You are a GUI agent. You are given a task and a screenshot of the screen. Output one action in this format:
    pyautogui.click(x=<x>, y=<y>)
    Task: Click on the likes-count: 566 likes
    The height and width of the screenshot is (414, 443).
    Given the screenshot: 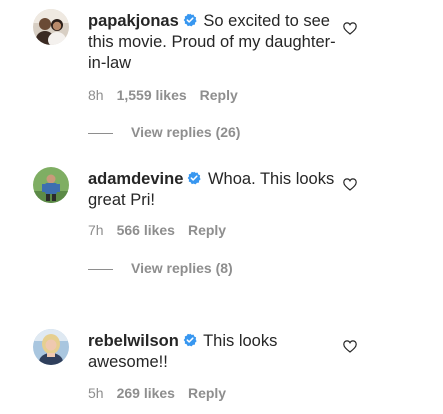 What is the action you would take?
    pyautogui.click(x=146, y=230)
    